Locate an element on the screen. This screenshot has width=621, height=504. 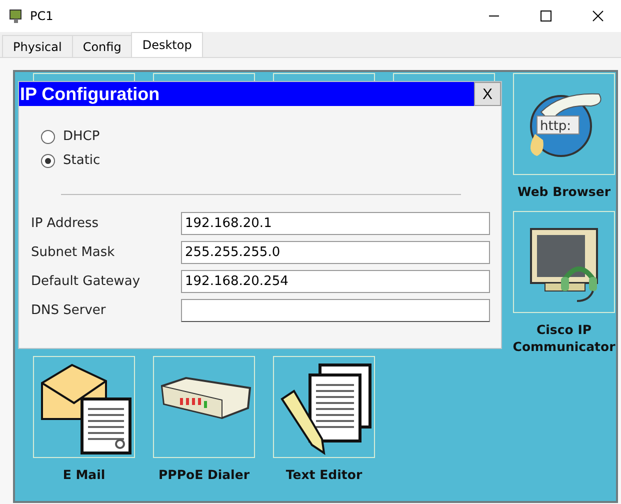
app-label: Cisco IP Communicator is located at coordinates (564, 338).